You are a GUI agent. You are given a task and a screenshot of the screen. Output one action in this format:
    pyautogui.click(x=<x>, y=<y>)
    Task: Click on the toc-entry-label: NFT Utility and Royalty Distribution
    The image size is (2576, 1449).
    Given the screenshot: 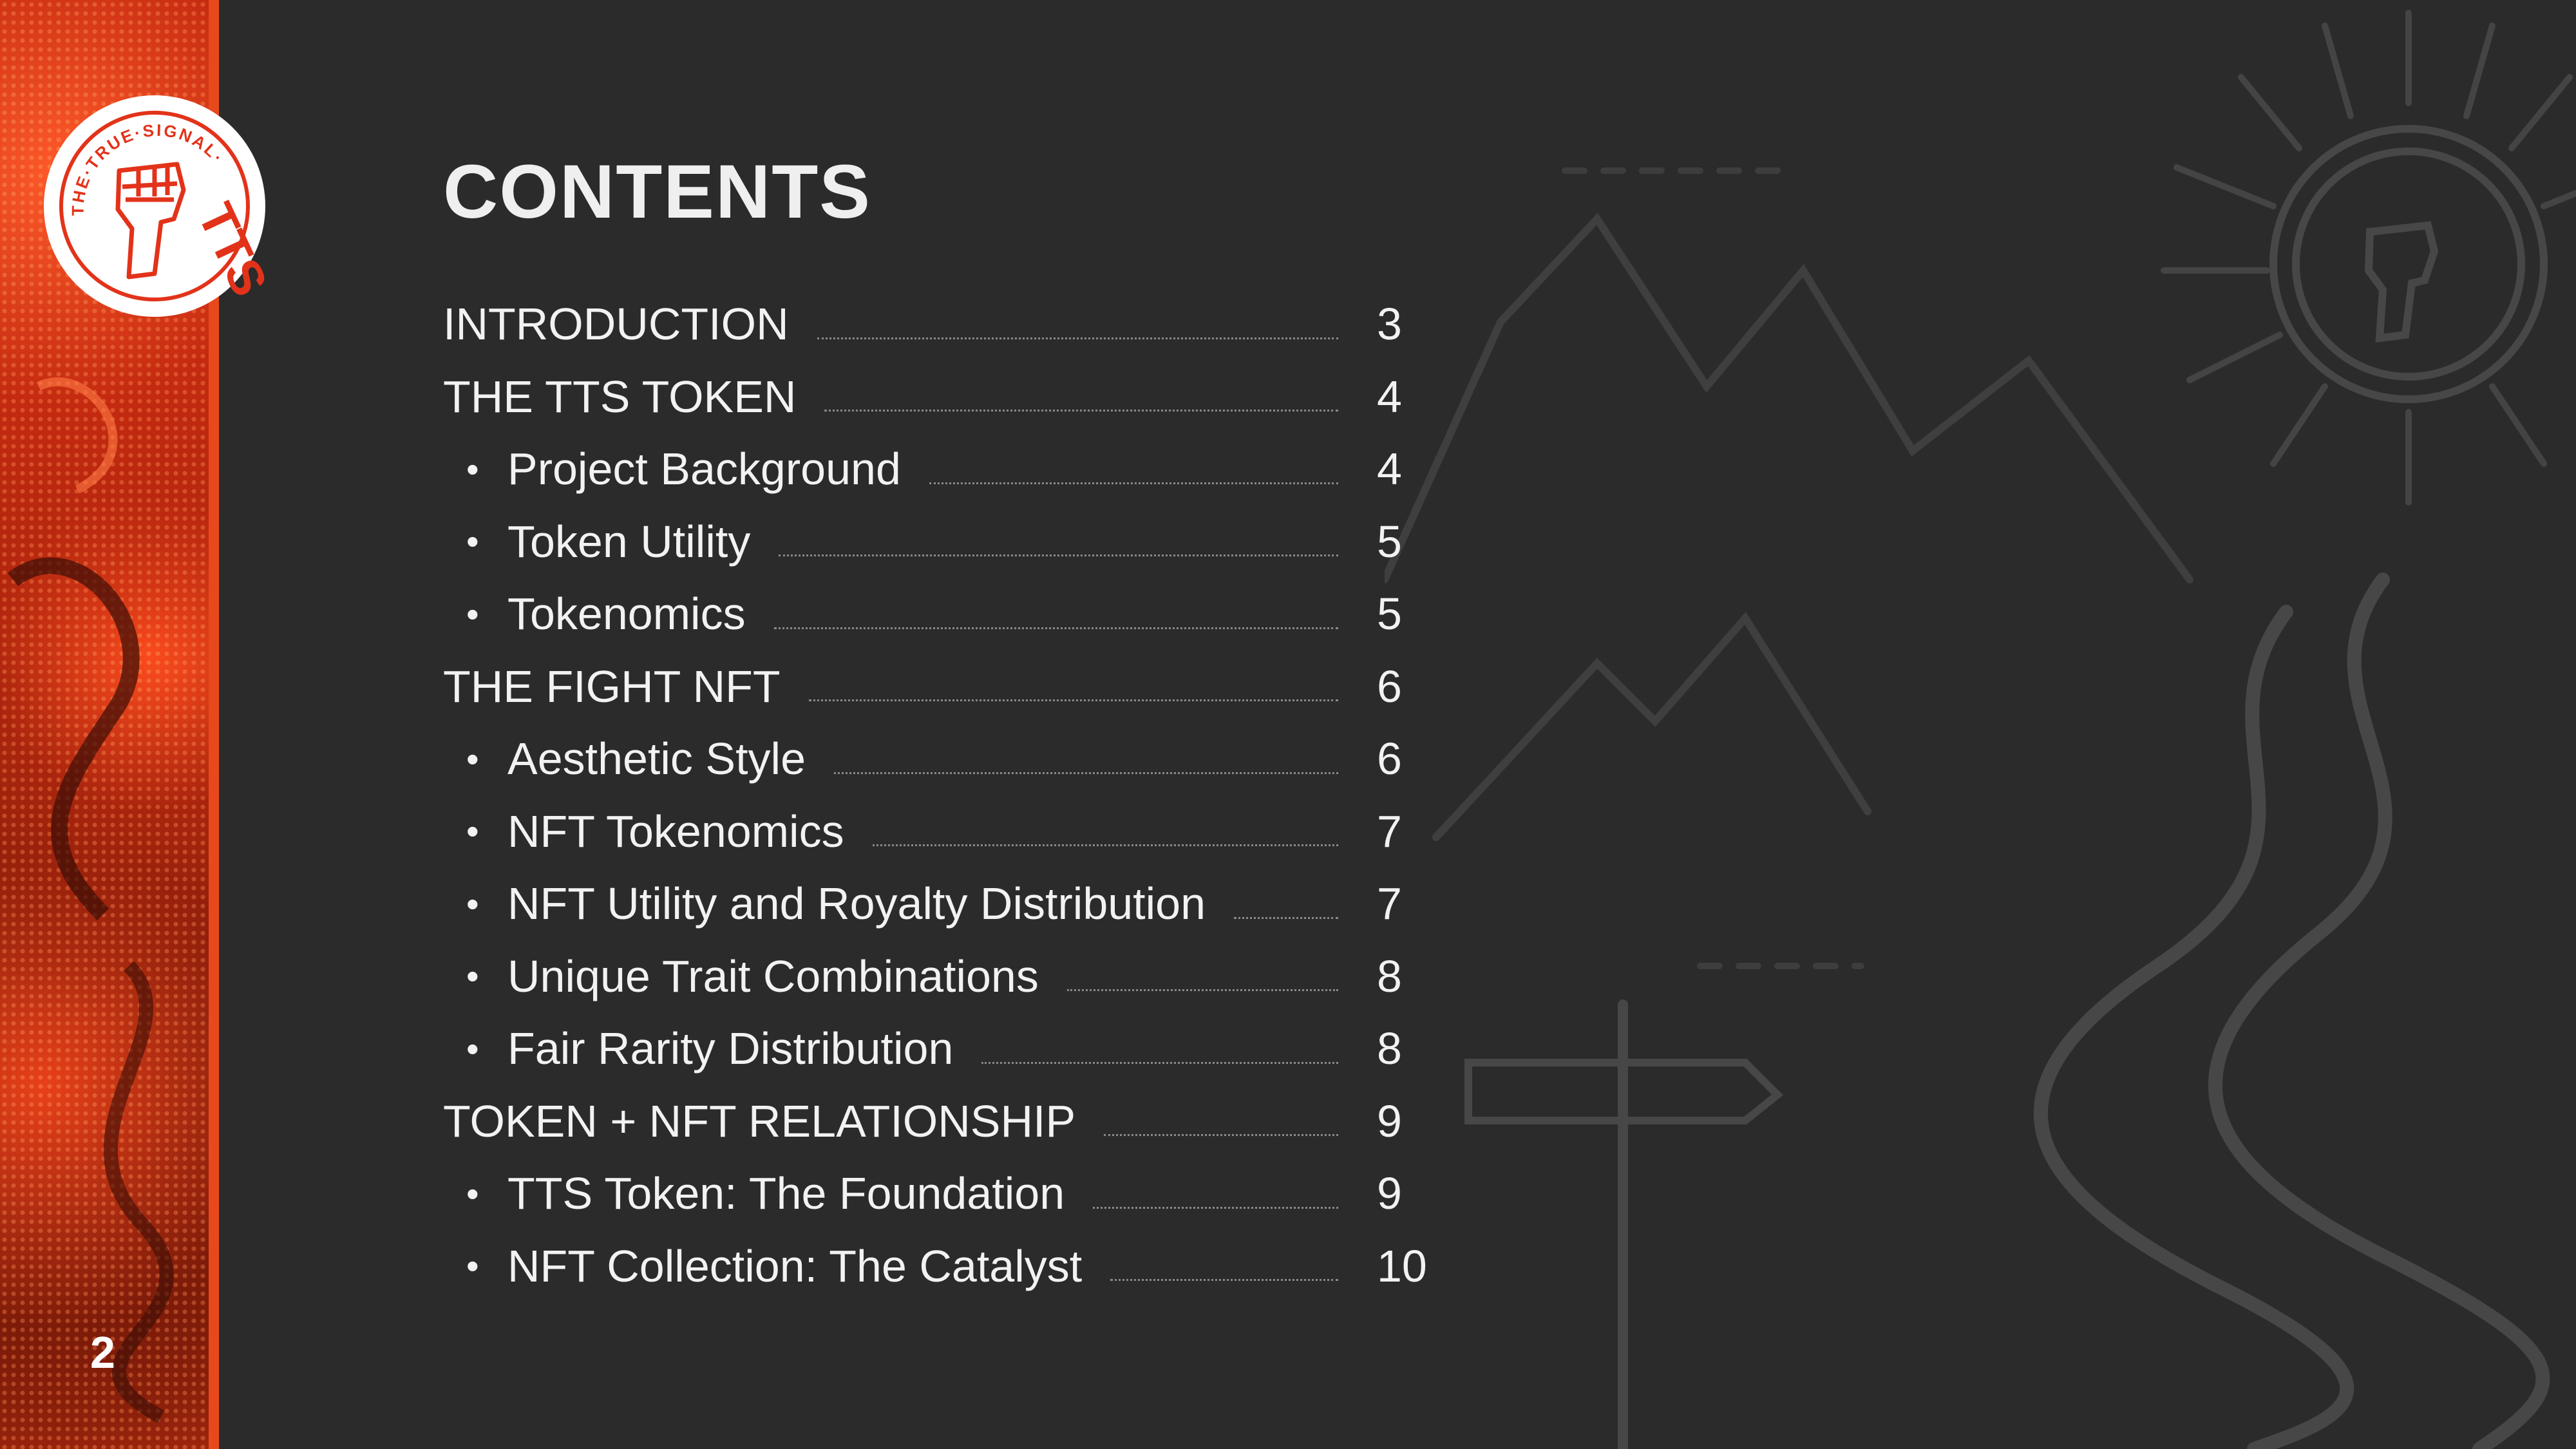 What is the action you would take?
    pyautogui.click(x=856, y=904)
    